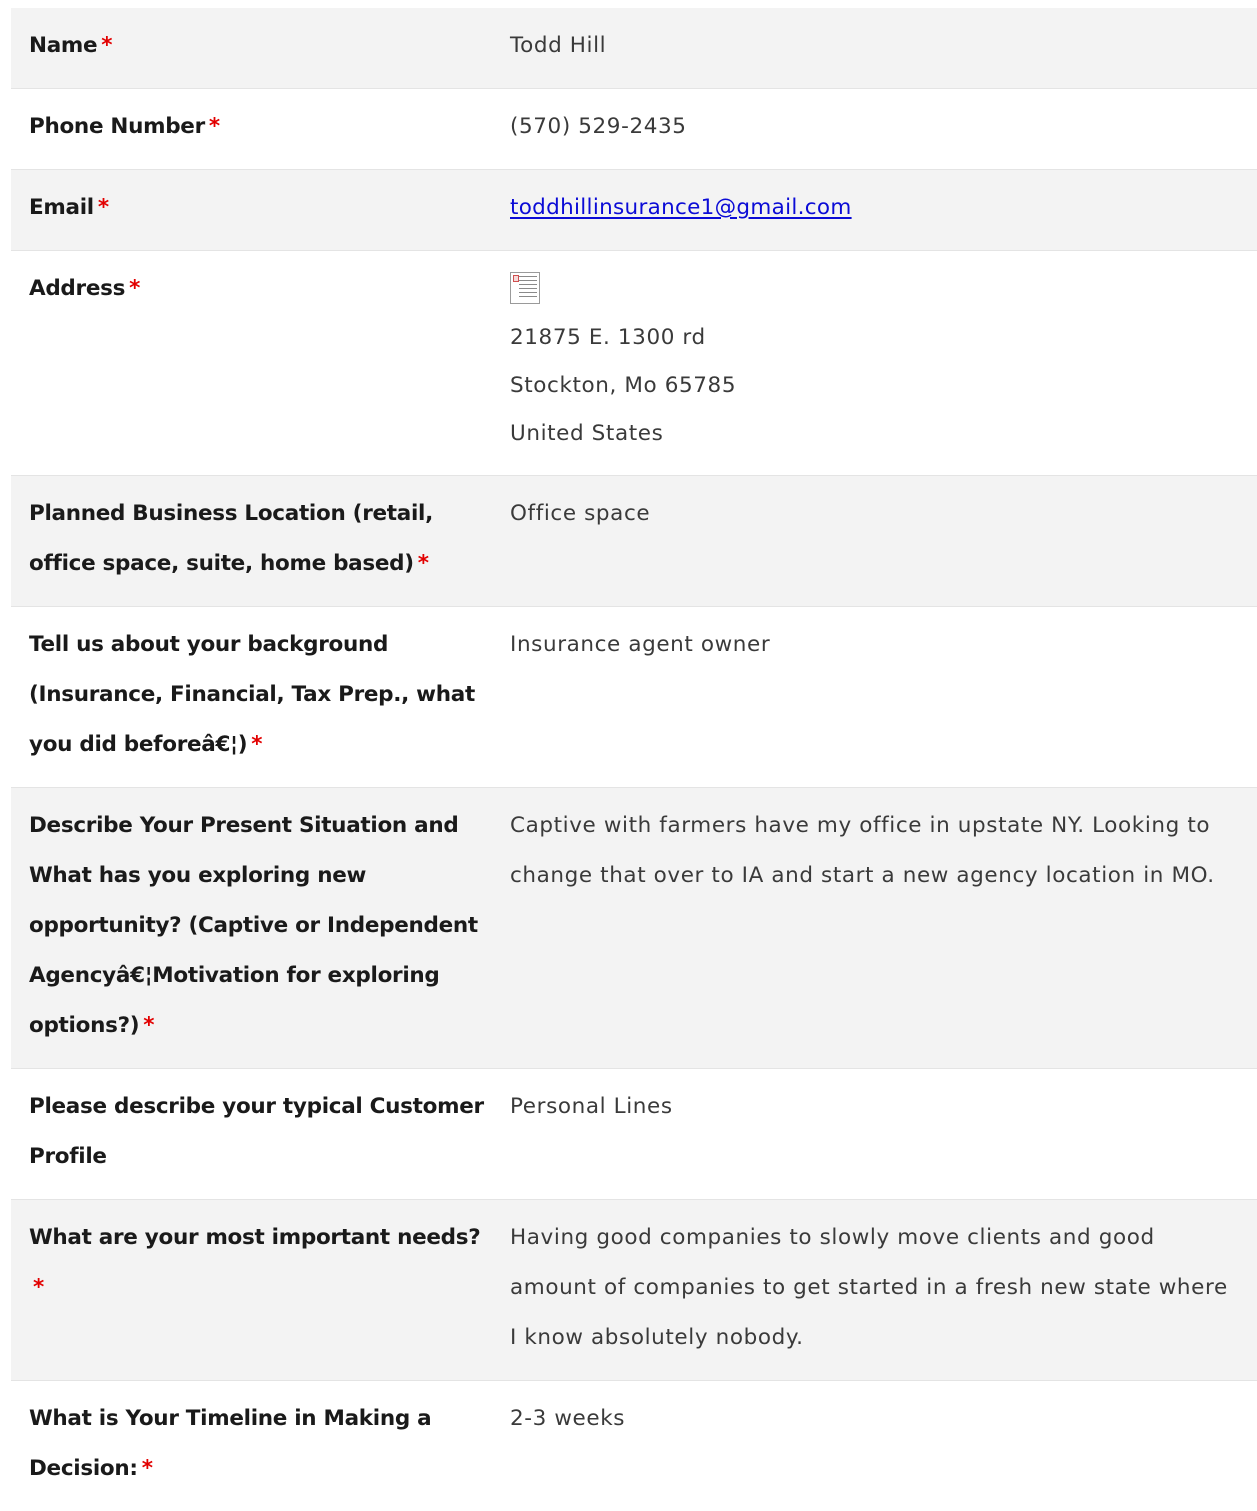  What do you see at coordinates (261, 46) in the screenshot?
I see `field-label-name: Name*` at bounding box center [261, 46].